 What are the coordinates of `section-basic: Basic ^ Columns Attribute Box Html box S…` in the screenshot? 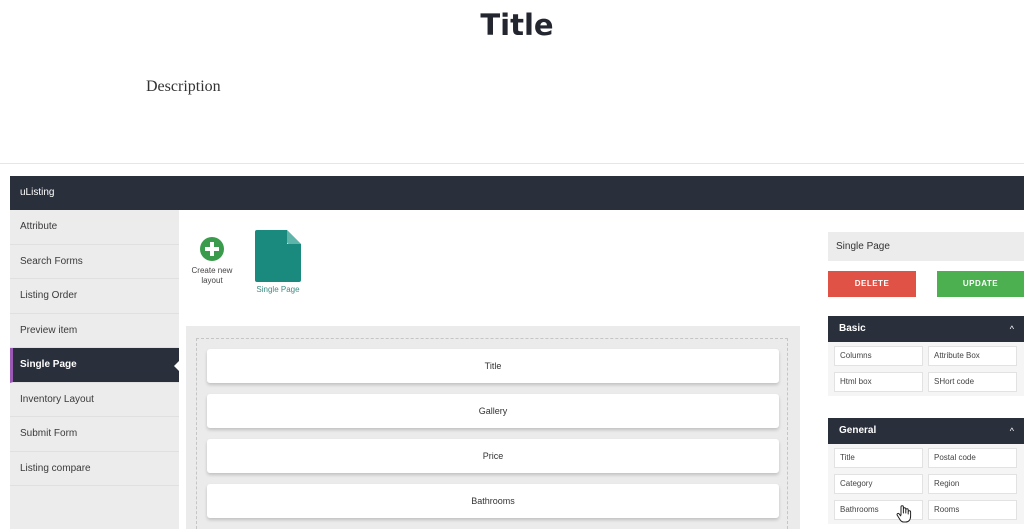 It's located at (926, 356).